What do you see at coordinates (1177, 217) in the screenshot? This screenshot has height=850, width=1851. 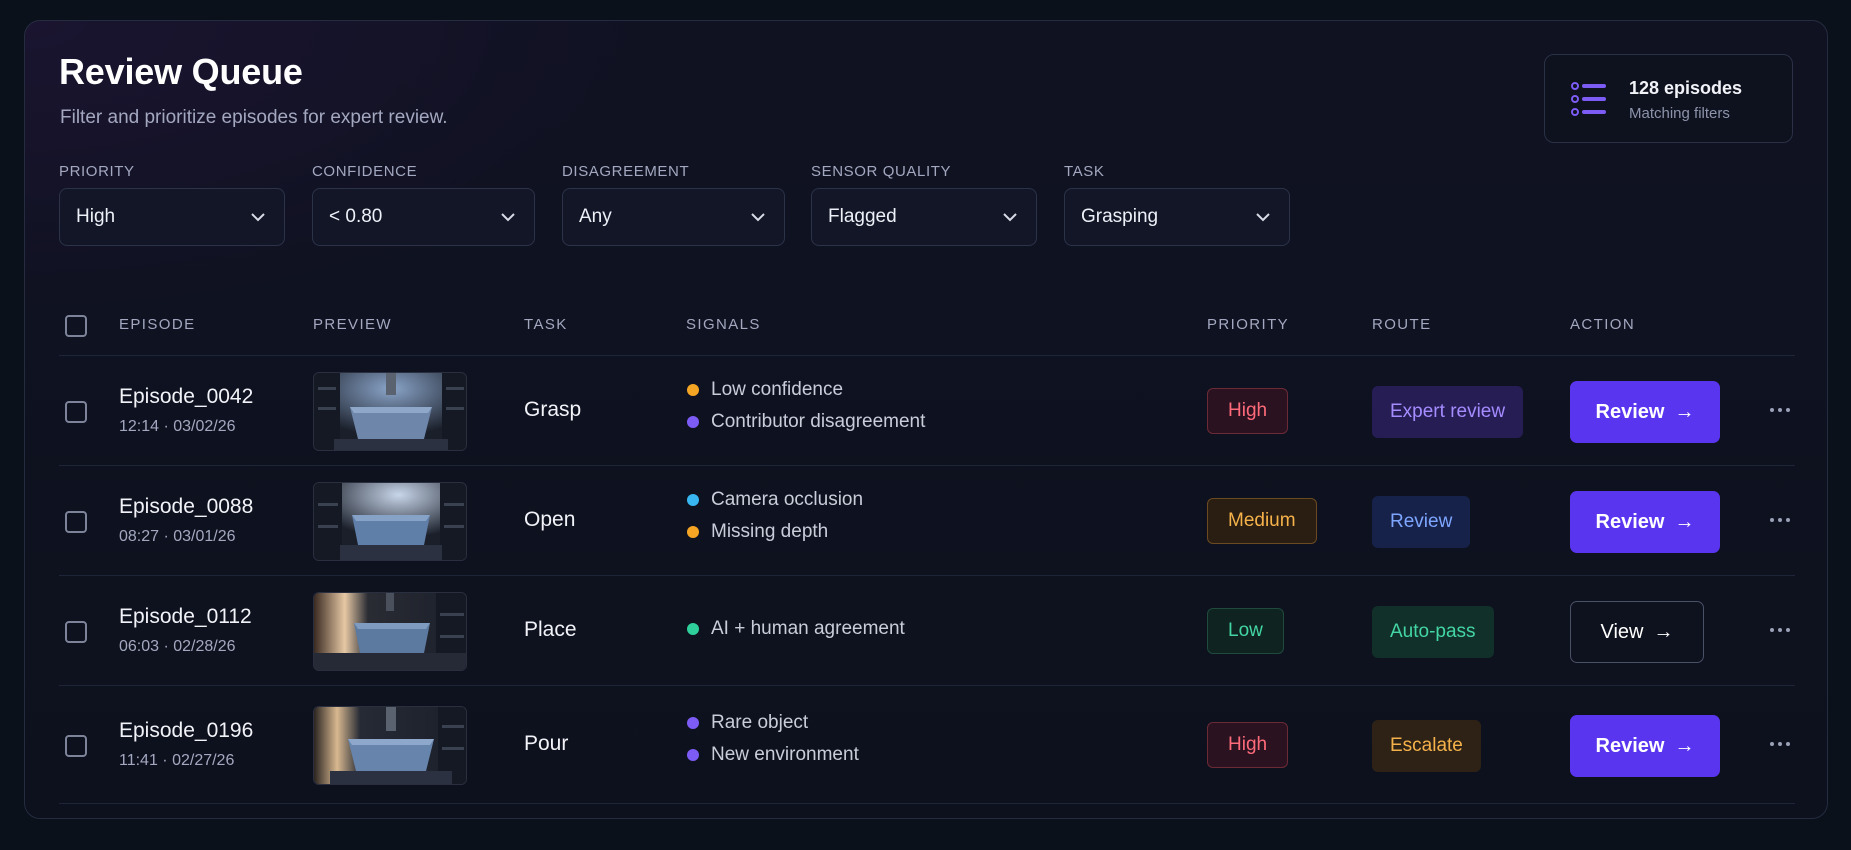 I see `task-select: Grasping` at bounding box center [1177, 217].